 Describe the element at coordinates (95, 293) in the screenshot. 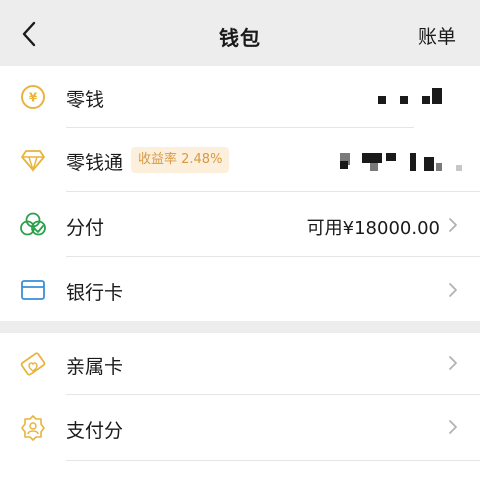

I see `bank-card-label: 银行卡` at that location.